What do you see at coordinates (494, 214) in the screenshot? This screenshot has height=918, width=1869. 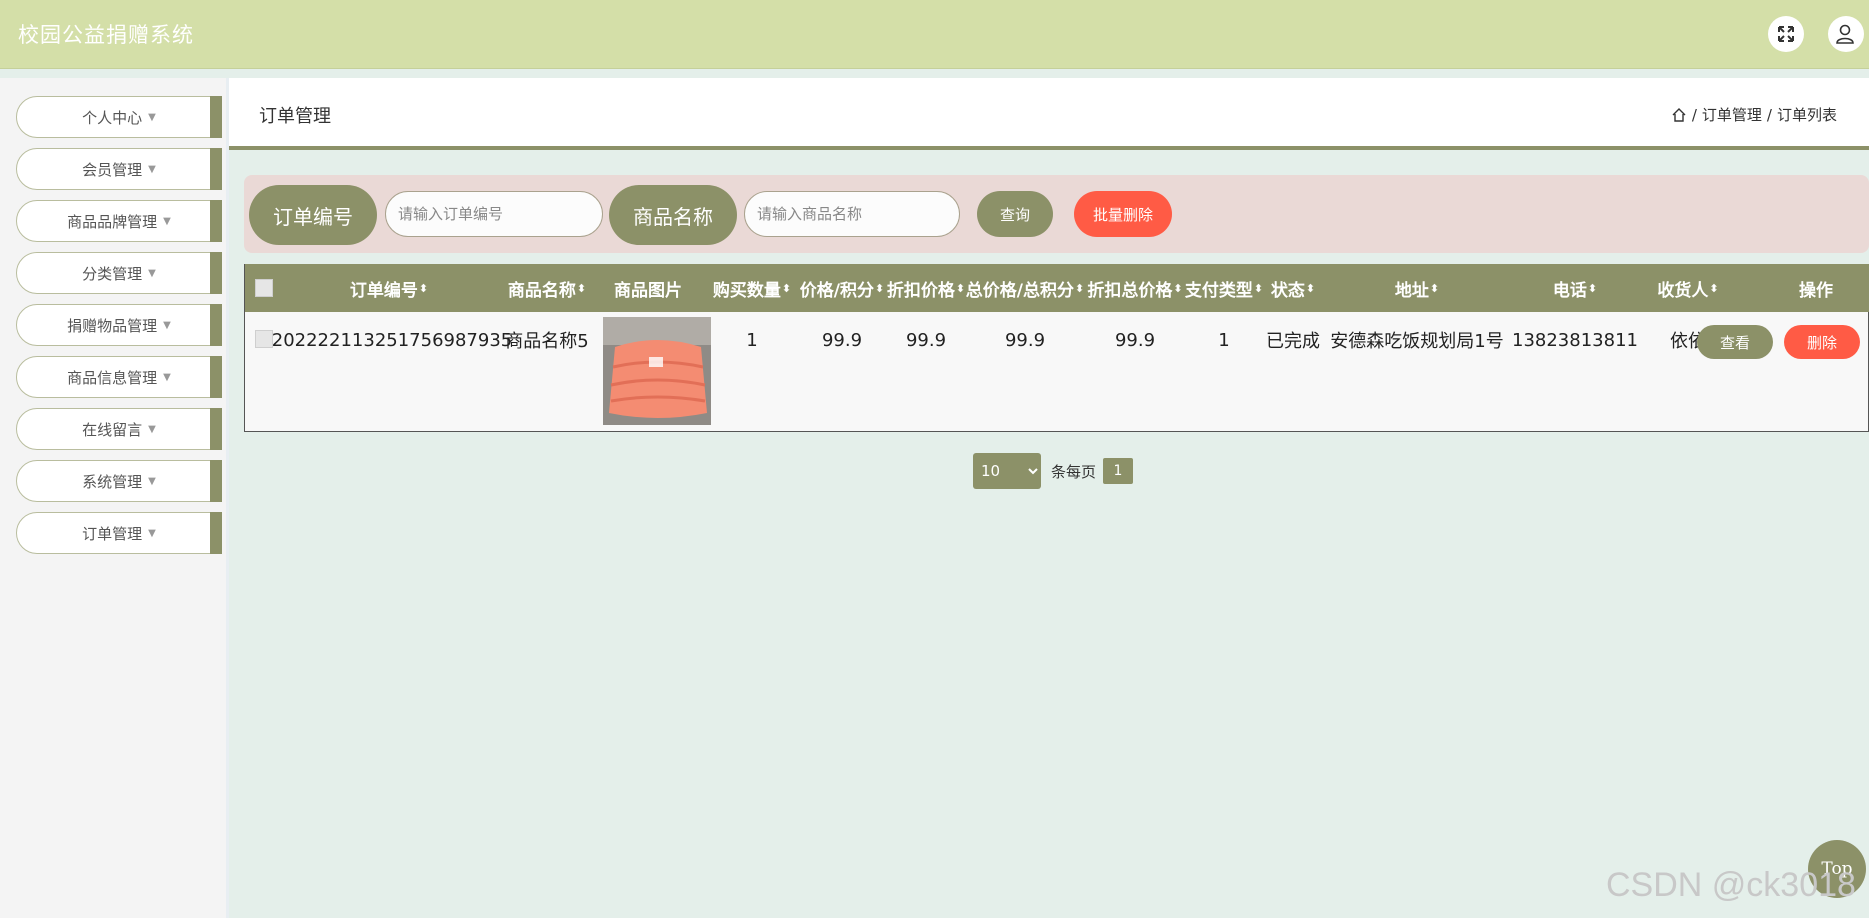 I see `order-no-input` at bounding box center [494, 214].